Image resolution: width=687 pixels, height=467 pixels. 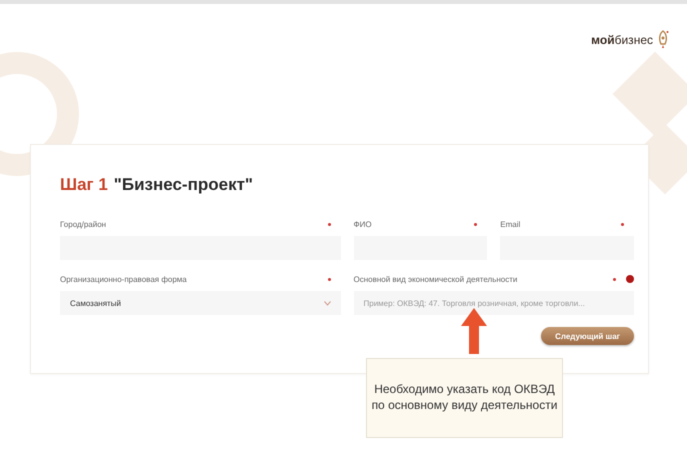 What do you see at coordinates (183, 185) in the screenshot?
I see `form-title: "Бизнес-проект"` at bounding box center [183, 185].